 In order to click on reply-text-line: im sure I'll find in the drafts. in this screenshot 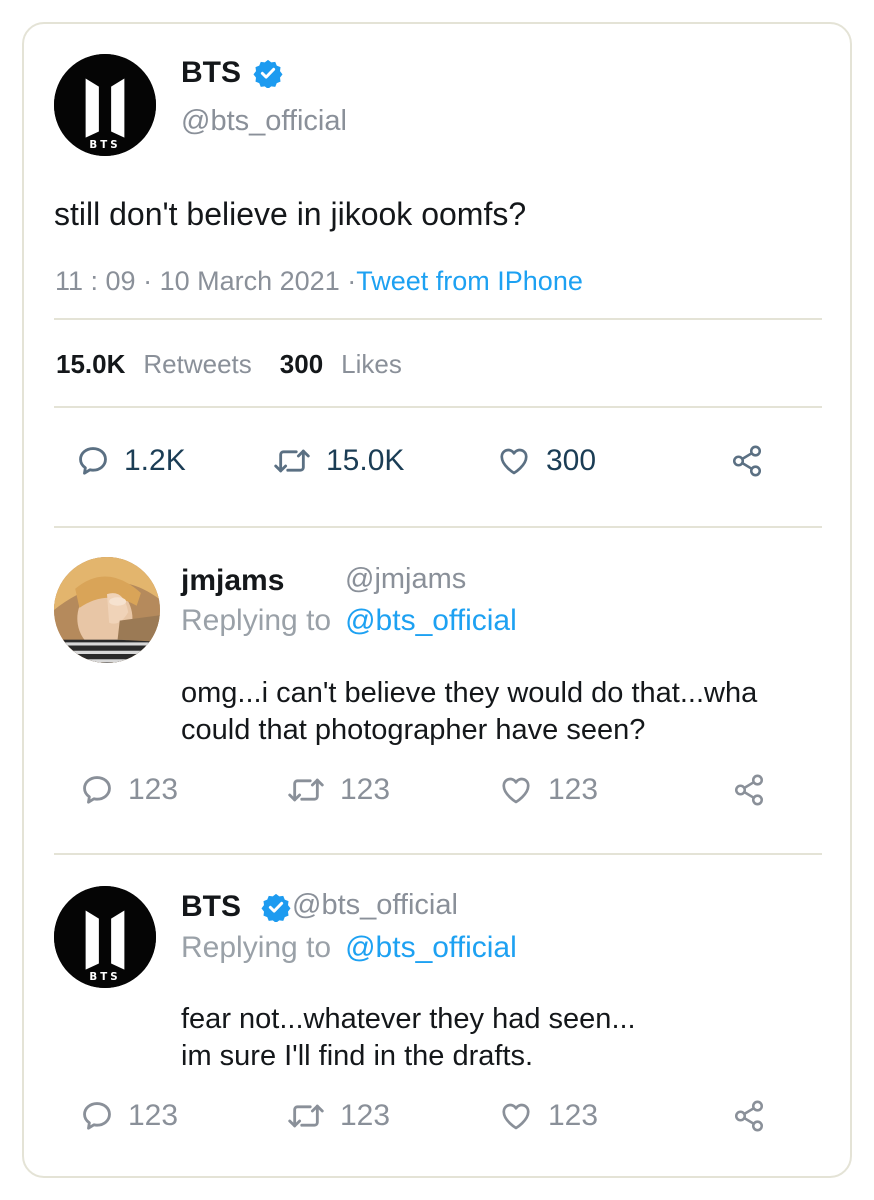, I will do `click(357, 1056)`.